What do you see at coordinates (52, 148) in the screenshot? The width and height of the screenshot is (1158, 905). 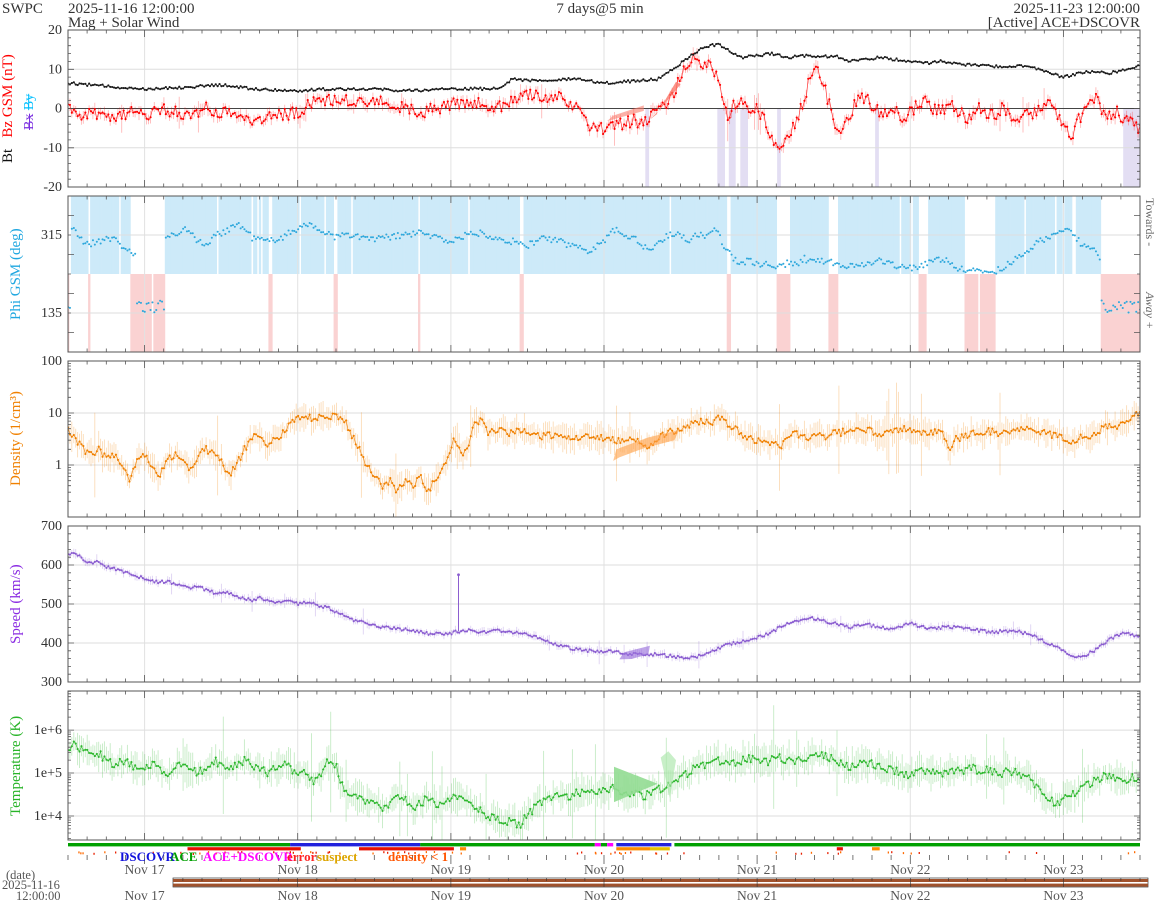 I see `ytick-label: -10` at bounding box center [52, 148].